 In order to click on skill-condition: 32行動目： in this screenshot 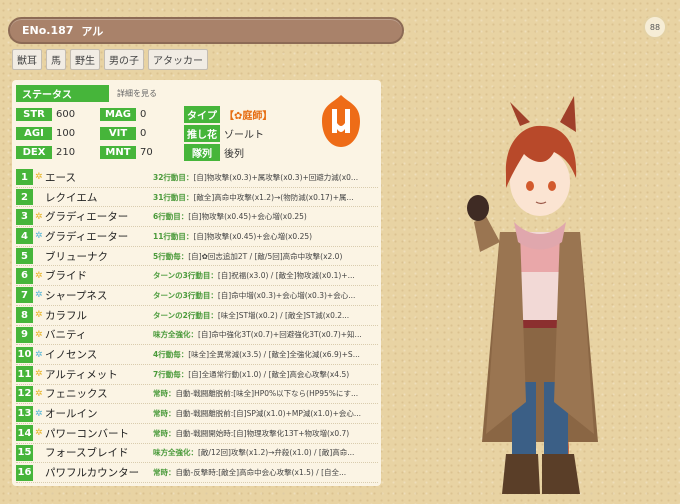, I will do `click(173, 177)`.